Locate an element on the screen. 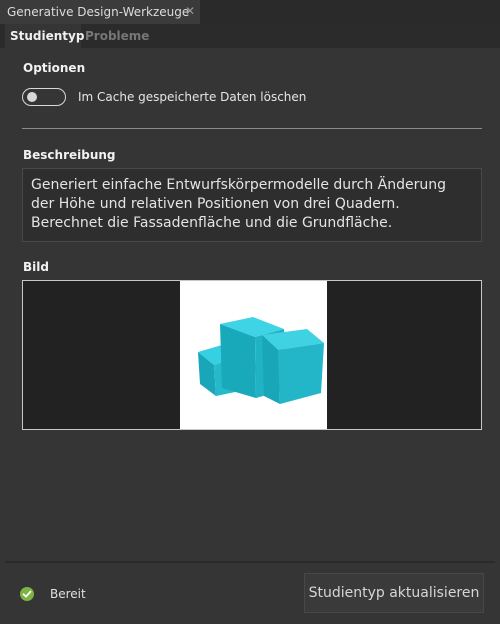 The width and height of the screenshot is (500, 624). check-circle-icon is located at coordinates (27, 594).